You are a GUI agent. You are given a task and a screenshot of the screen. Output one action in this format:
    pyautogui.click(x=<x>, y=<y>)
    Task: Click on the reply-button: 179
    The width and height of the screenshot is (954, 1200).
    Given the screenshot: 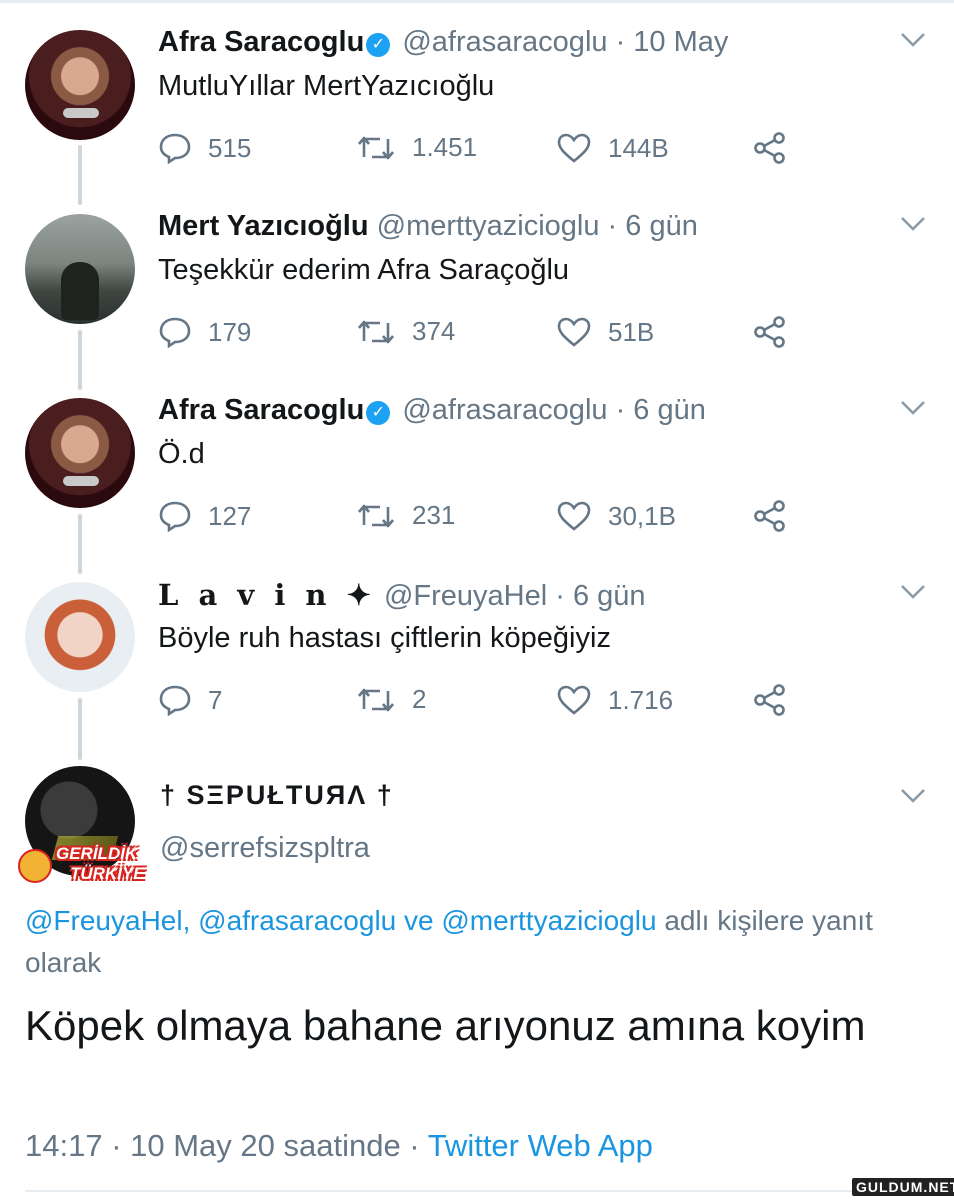 What is the action you would take?
    pyautogui.click(x=204, y=332)
    